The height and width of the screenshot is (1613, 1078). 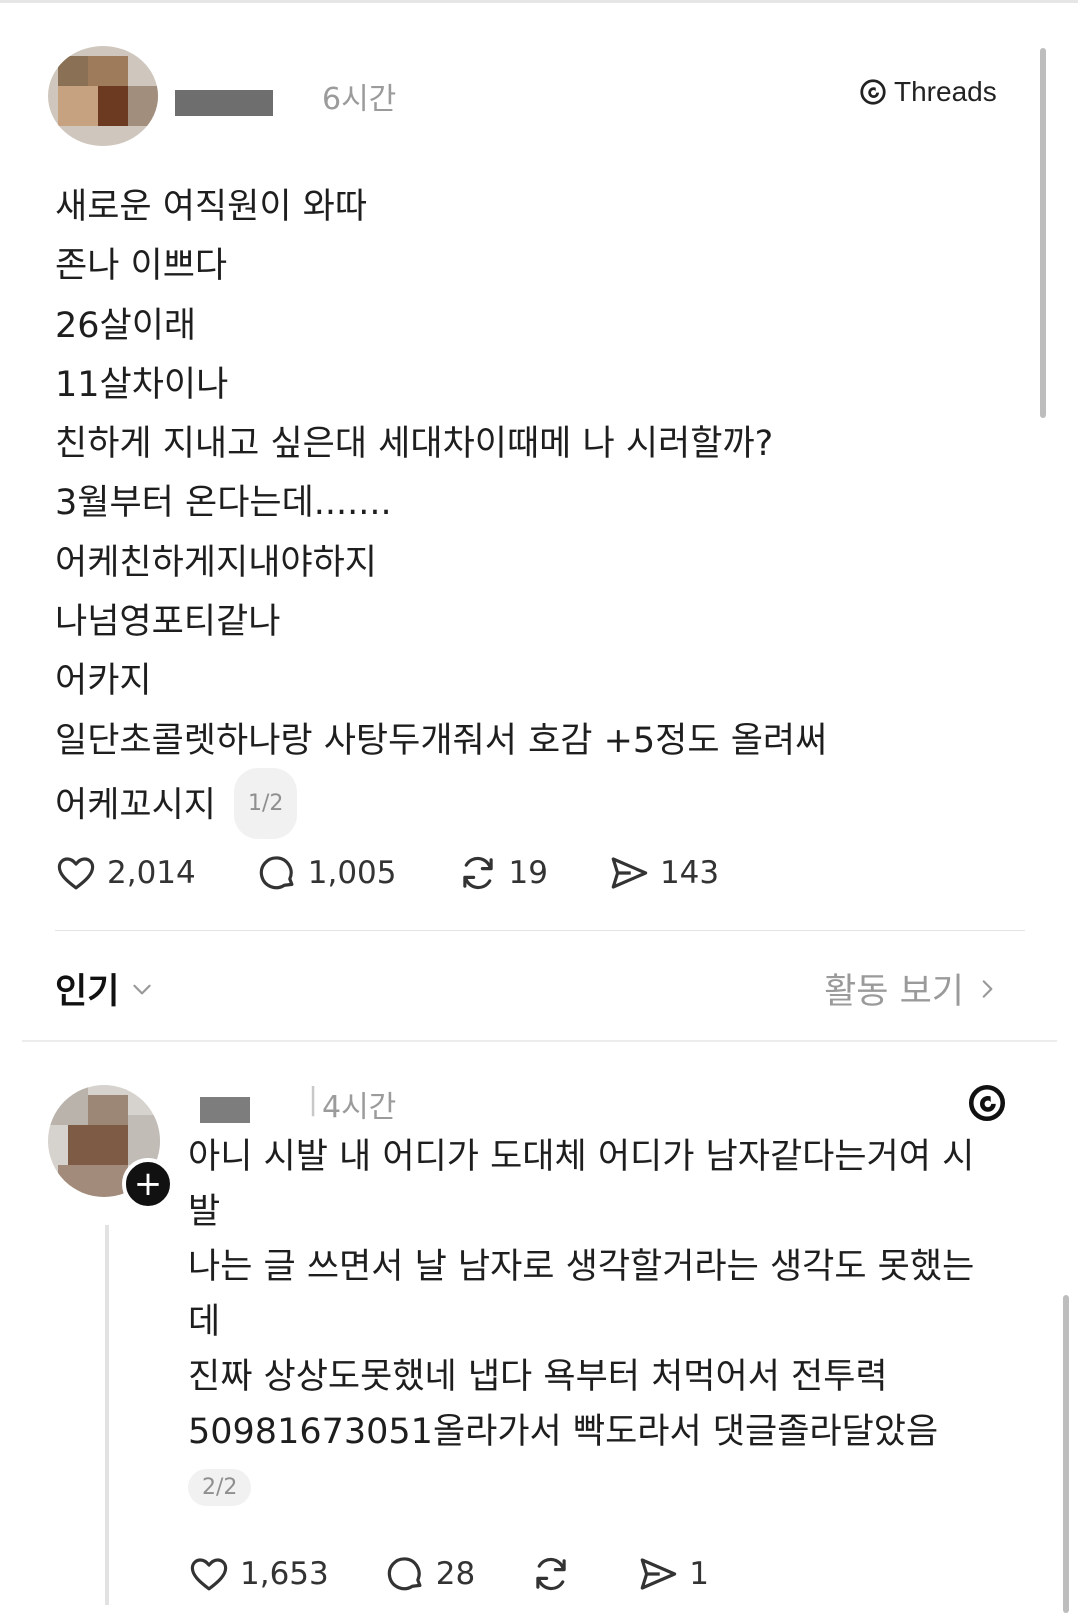 What do you see at coordinates (224, 103) in the screenshot?
I see `author-name-redacted` at bounding box center [224, 103].